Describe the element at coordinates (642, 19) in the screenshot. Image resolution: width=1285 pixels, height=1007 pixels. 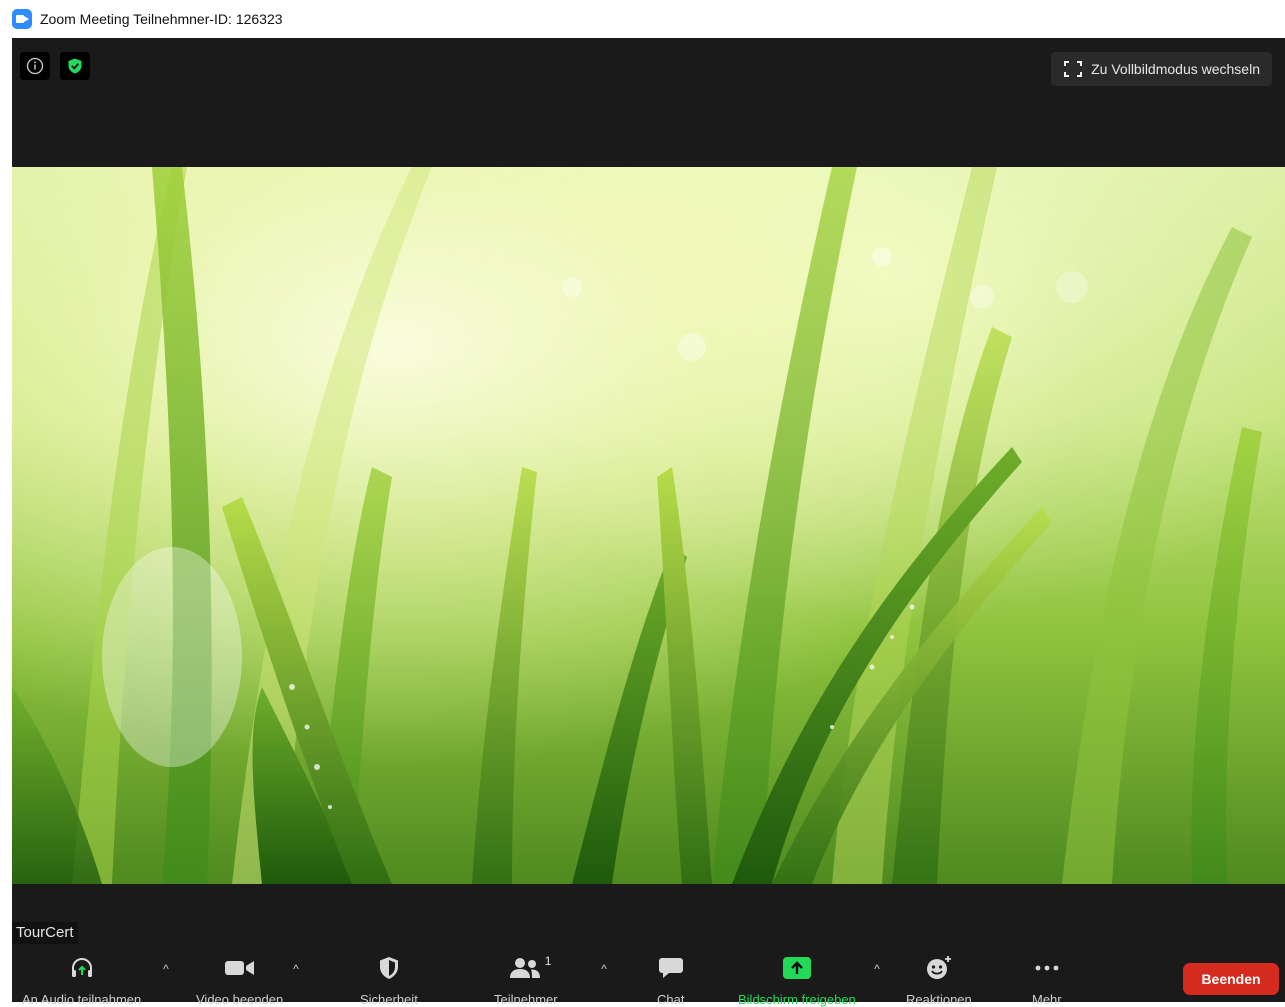
I see `title-bar: Zoom Meeting Teilnehmner-ID: 126323` at that location.